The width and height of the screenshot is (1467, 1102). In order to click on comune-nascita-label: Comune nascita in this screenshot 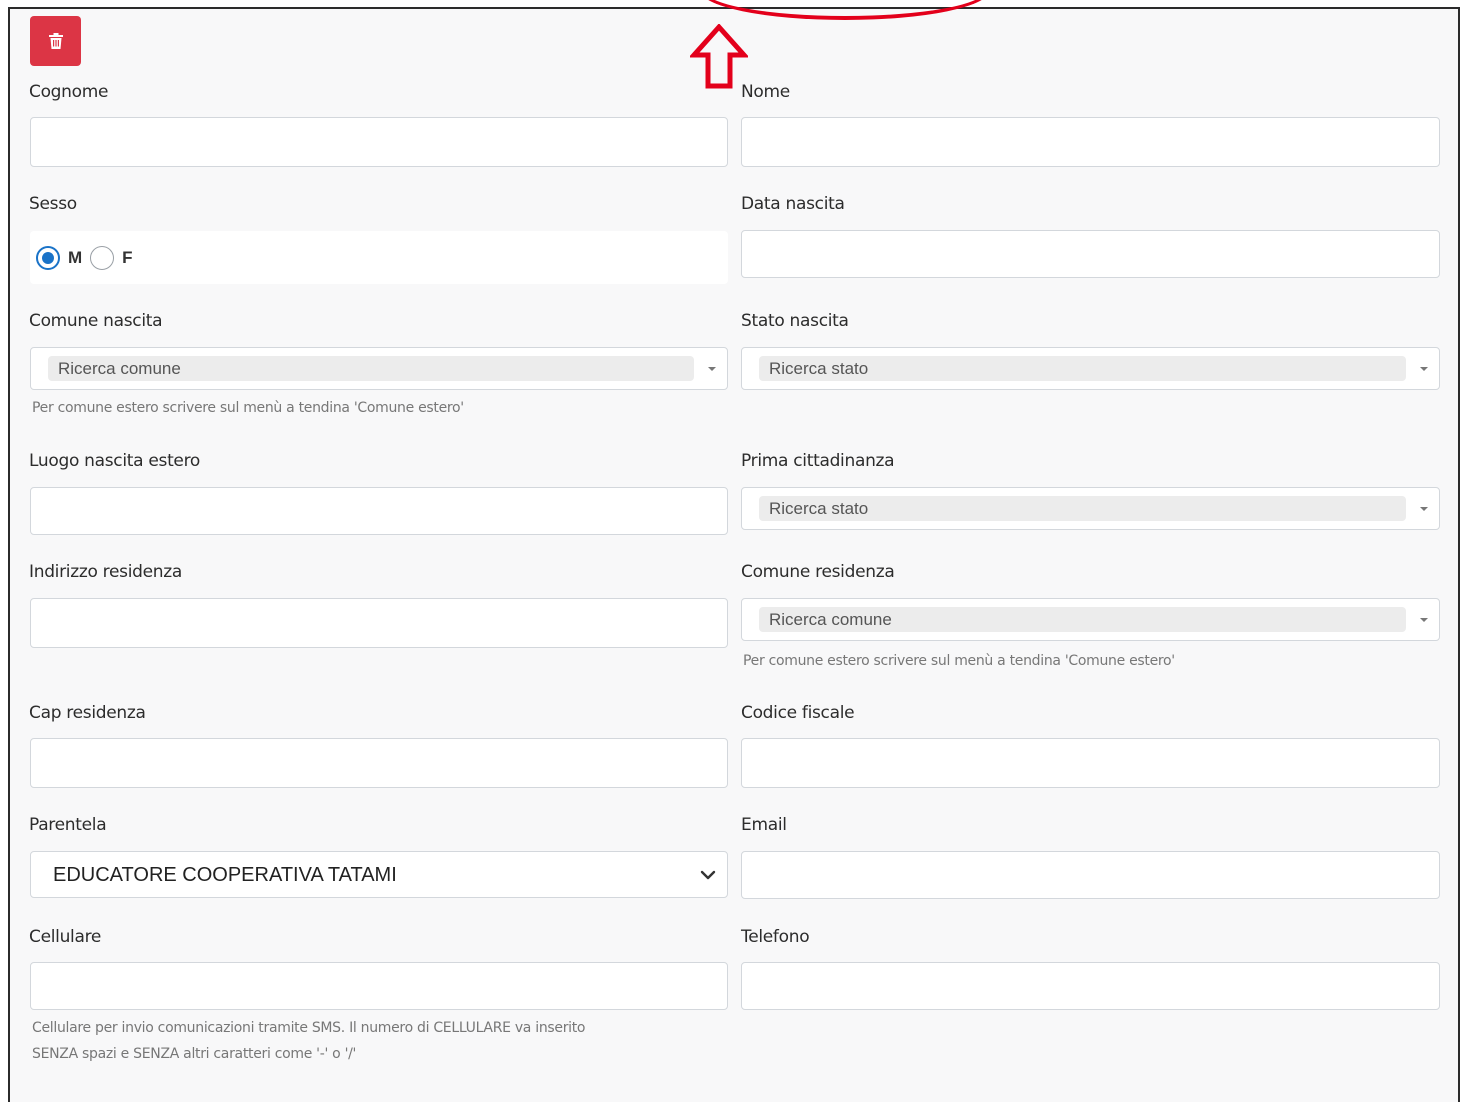, I will do `click(96, 321)`.